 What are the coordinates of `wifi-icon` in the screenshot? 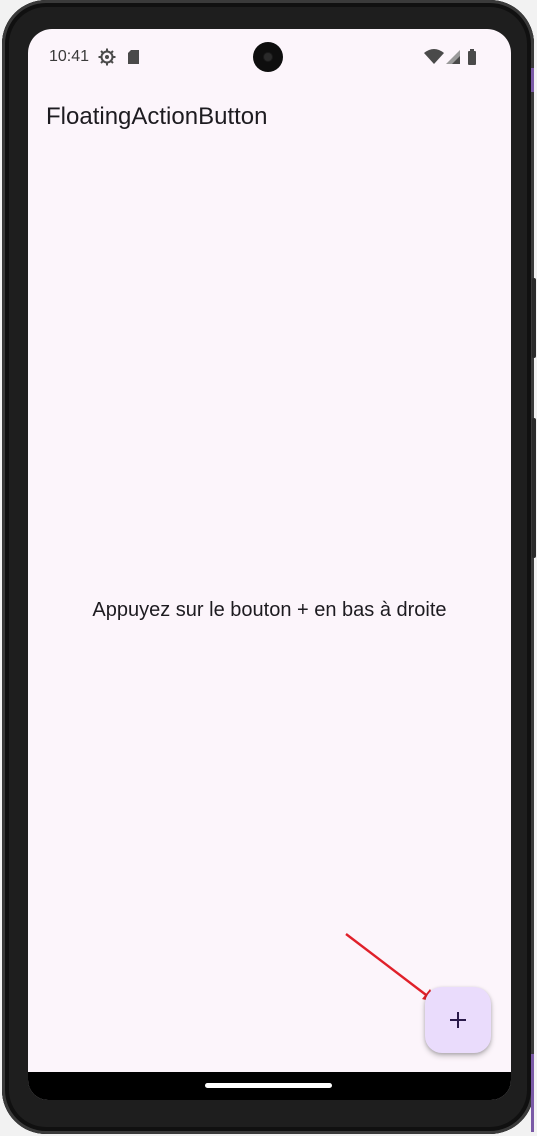 It's located at (434, 57).